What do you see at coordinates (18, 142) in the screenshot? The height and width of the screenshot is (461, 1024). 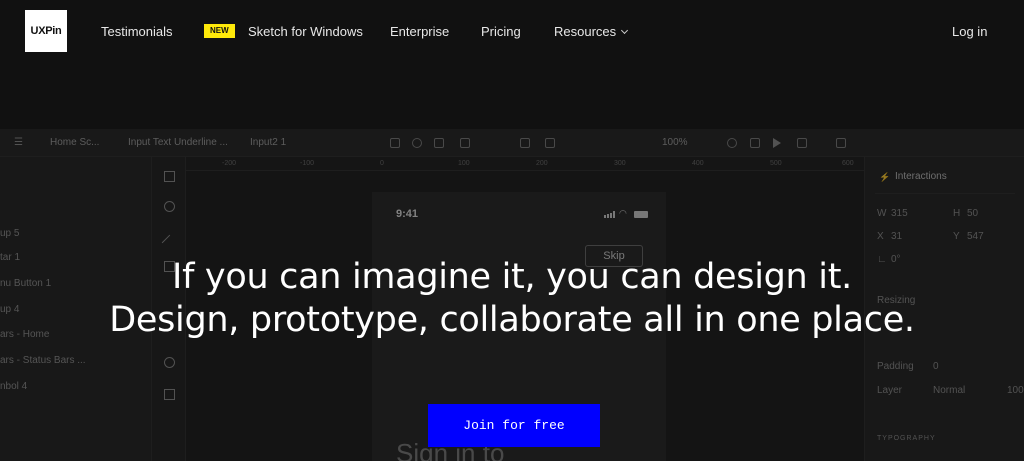 I see `menu-icon: ☰` at bounding box center [18, 142].